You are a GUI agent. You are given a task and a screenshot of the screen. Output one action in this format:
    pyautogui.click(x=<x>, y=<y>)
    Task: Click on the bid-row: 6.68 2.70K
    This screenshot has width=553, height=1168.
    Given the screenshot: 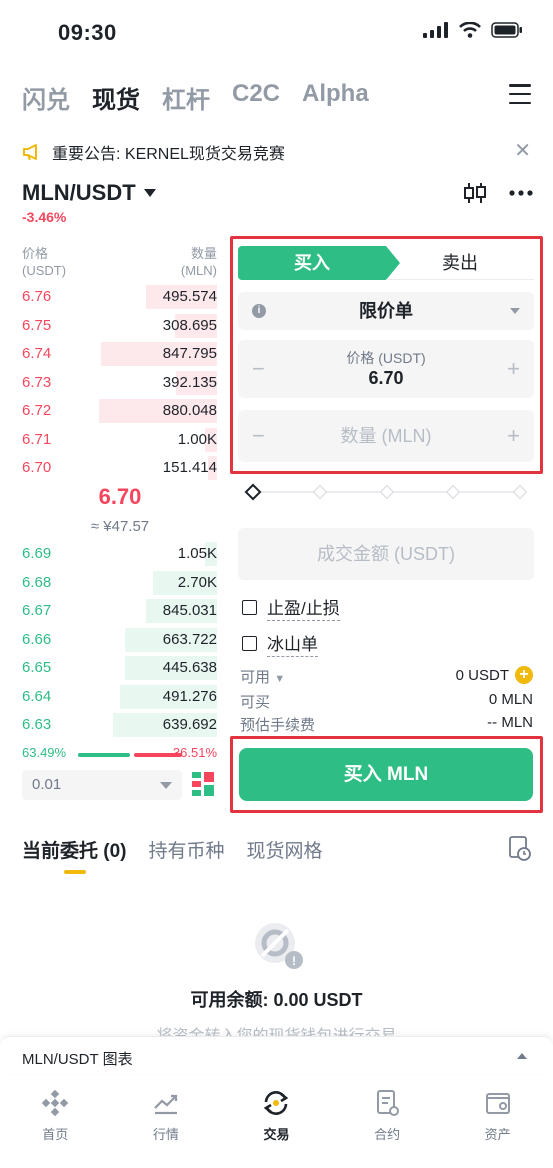 What is the action you would take?
    pyautogui.click(x=119, y=583)
    